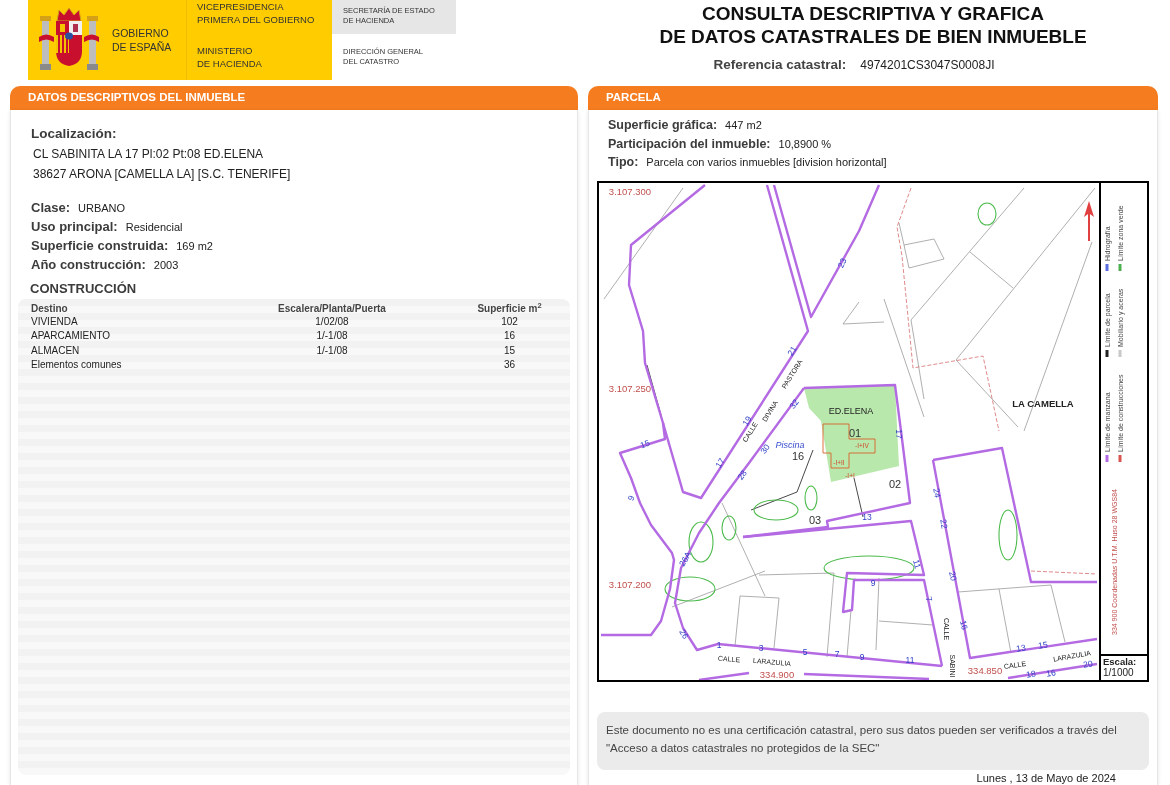 The height and width of the screenshot is (785, 1170). I want to click on field-label: Año construcción:, so click(88, 265).